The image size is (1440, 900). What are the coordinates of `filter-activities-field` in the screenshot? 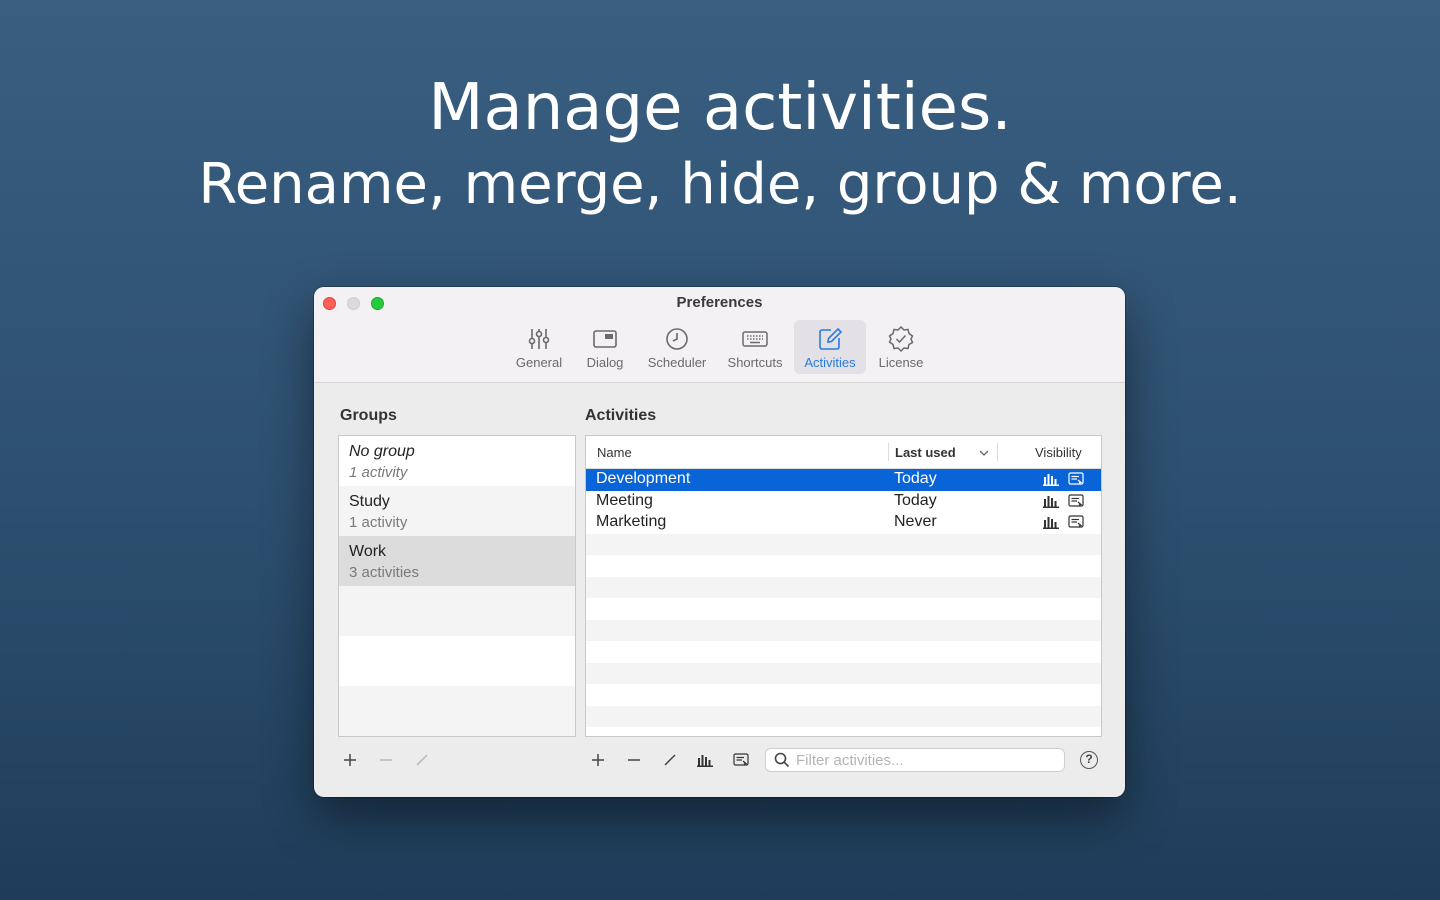 It's located at (915, 760).